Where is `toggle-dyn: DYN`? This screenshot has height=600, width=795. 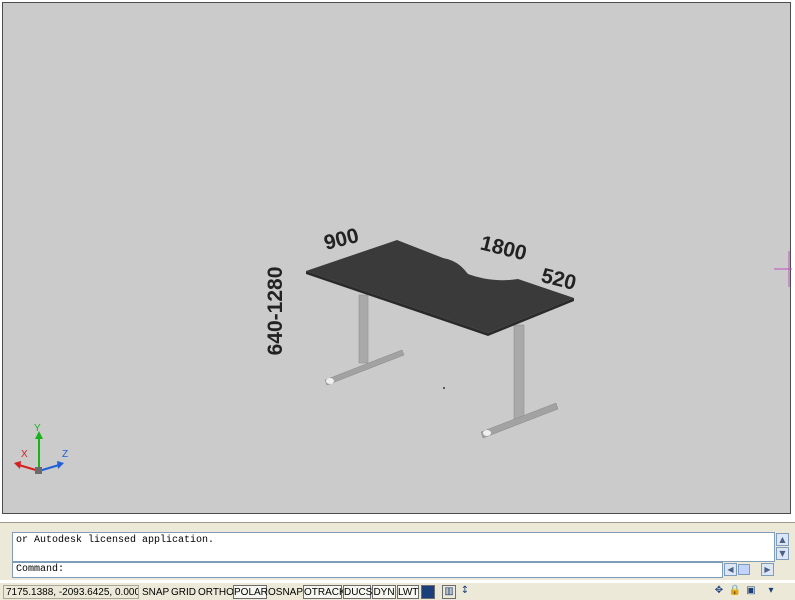
toggle-dyn: DYN is located at coordinates (384, 592).